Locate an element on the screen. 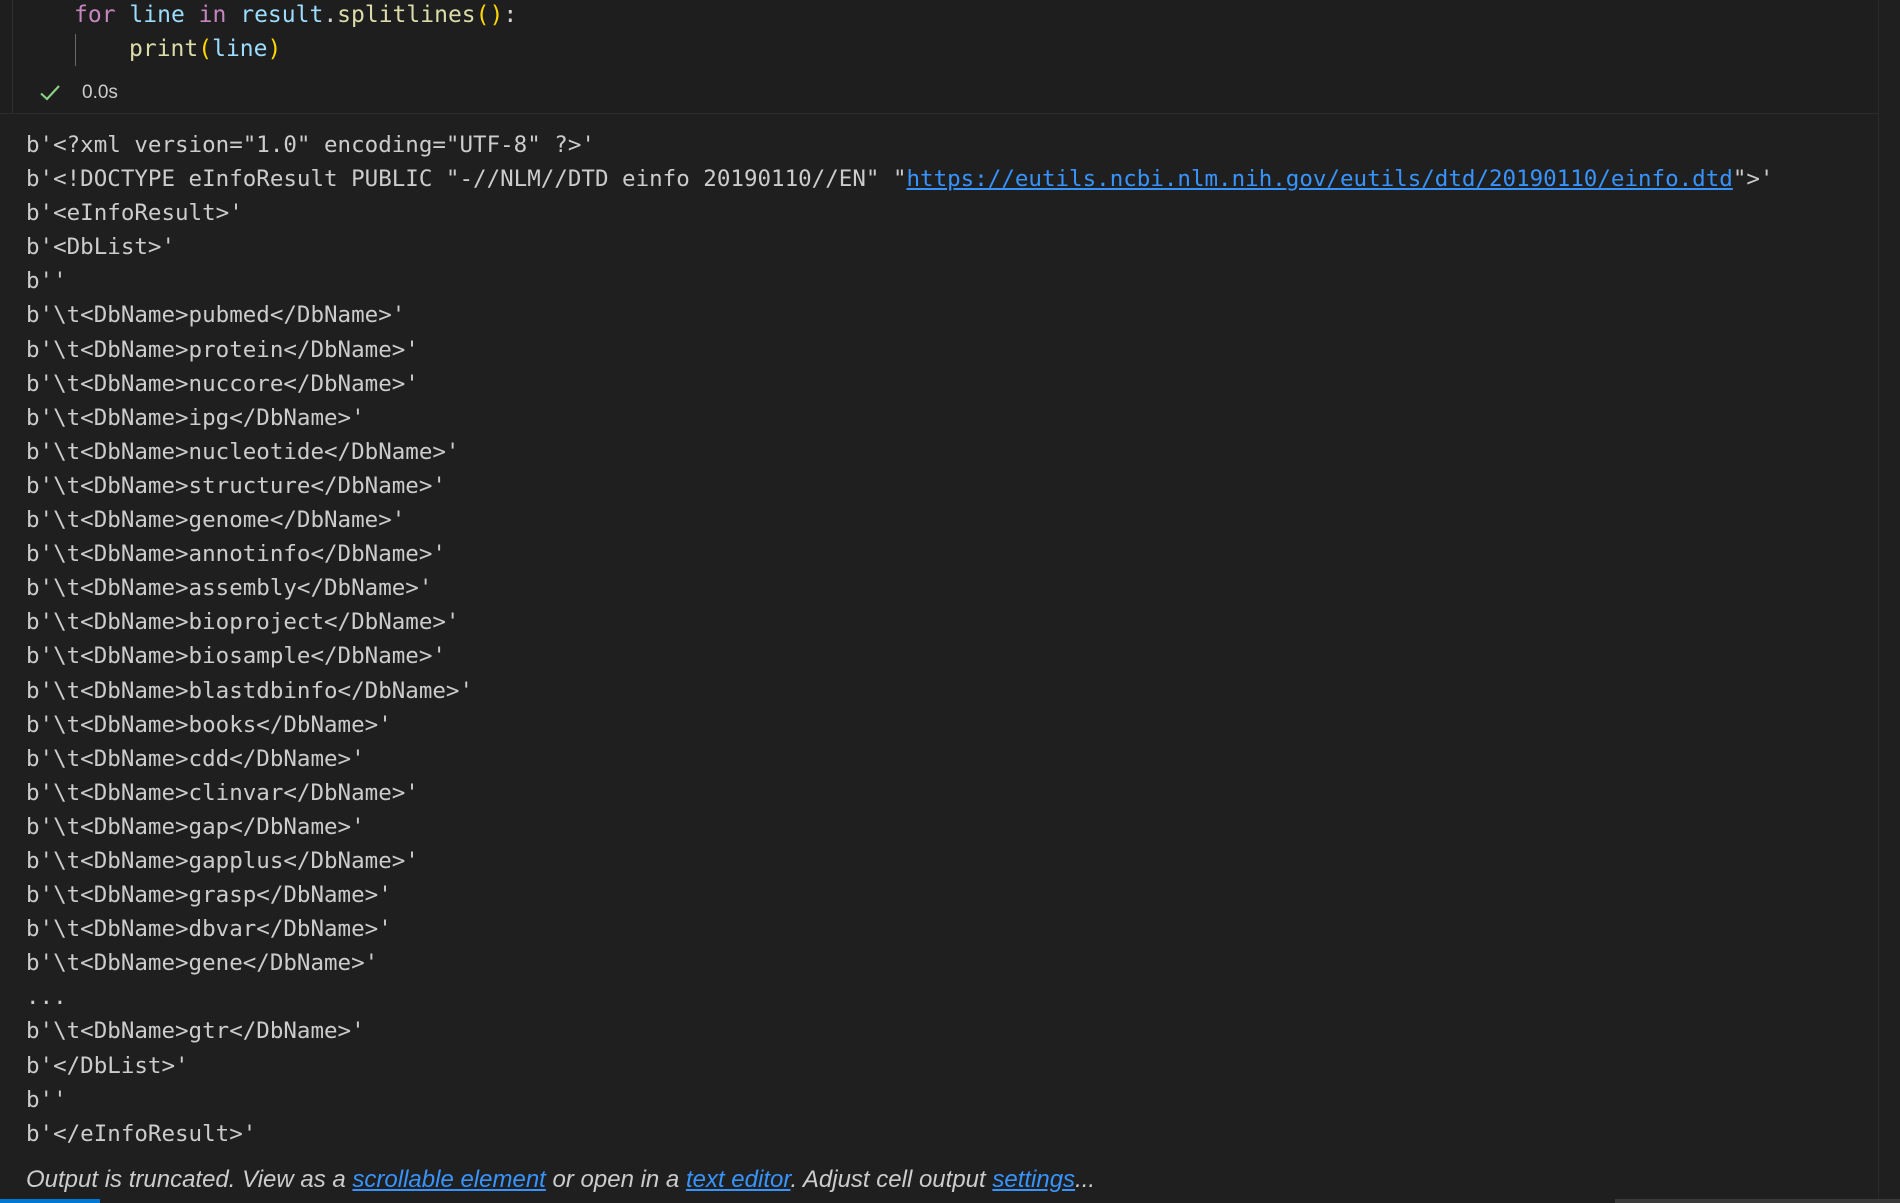 Image resolution: width=1900 pixels, height=1203 pixels. splitlines-method: splitlines is located at coordinates (406, 15).